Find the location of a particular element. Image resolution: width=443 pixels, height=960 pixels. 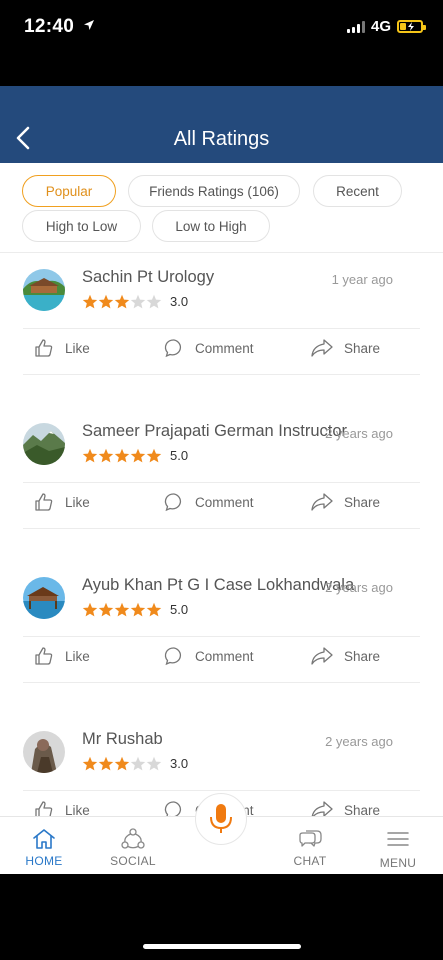

tab-social: SOCIAL is located at coordinates (133, 846).